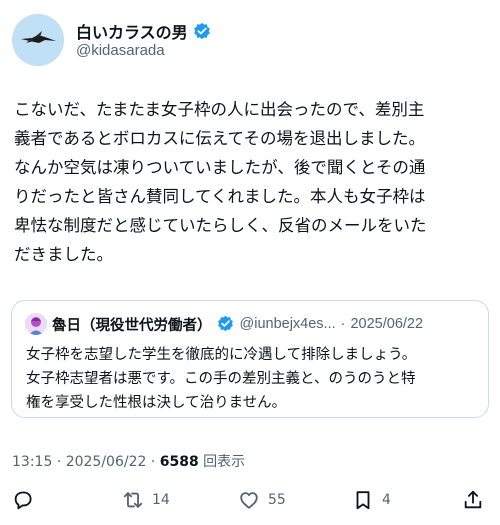  Describe the element at coordinates (161, 500) in the screenshot. I see `repost-count: 14` at that location.